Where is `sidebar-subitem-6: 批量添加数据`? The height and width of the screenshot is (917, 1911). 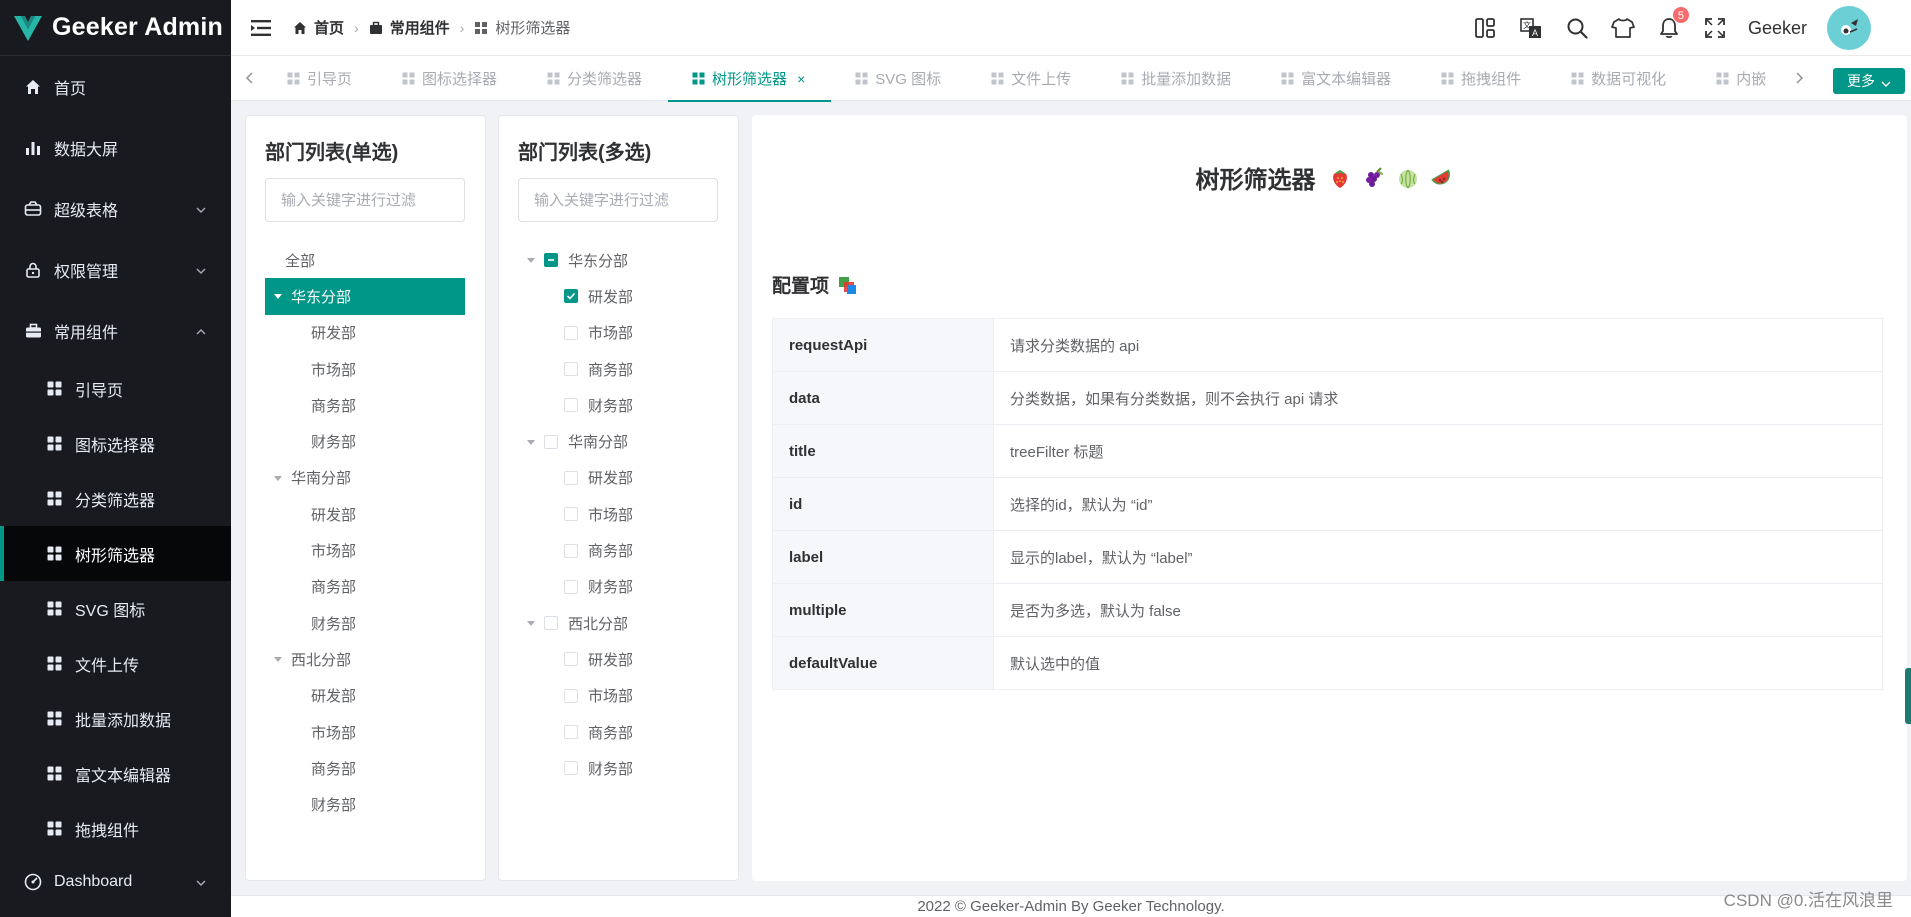 sidebar-subitem-6: 批量添加数据 is located at coordinates (115, 718).